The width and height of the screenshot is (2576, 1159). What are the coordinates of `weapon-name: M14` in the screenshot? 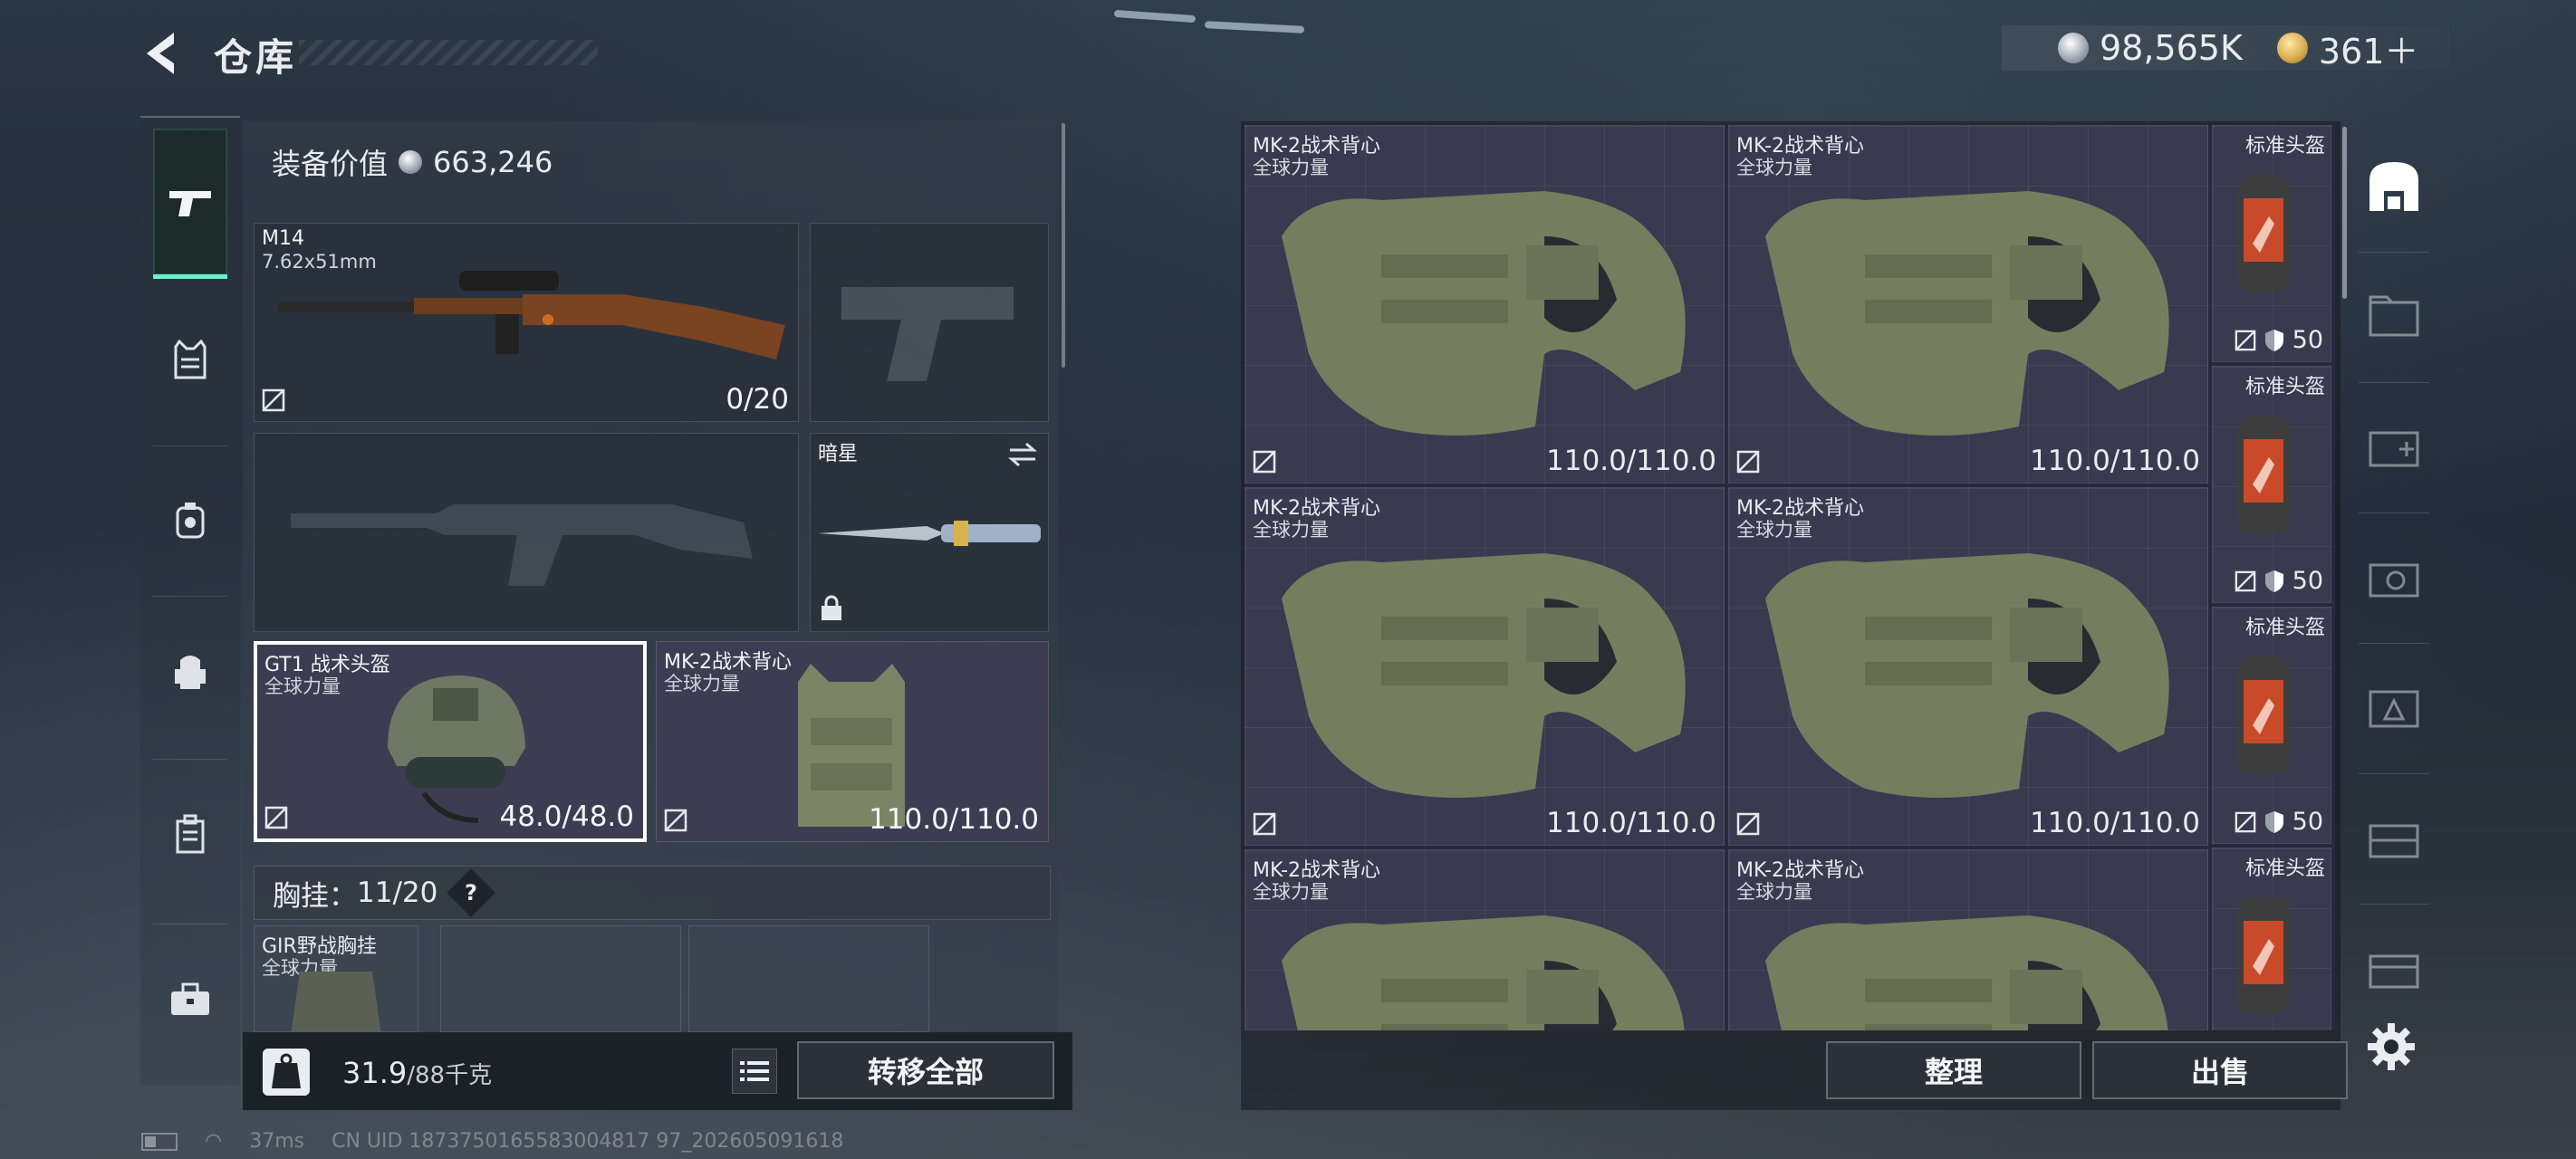 It's located at (283, 239).